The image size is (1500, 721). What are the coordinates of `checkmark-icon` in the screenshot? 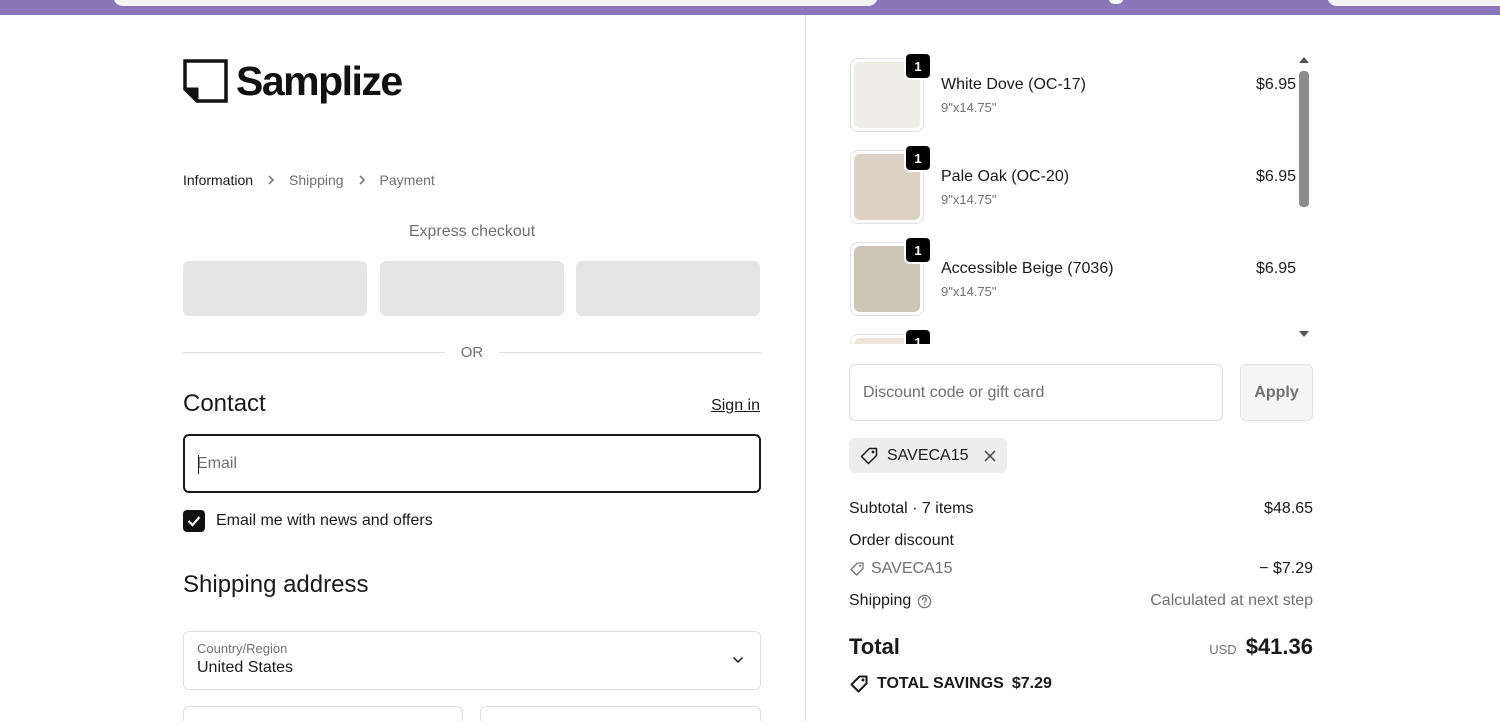 It's located at (194, 521).